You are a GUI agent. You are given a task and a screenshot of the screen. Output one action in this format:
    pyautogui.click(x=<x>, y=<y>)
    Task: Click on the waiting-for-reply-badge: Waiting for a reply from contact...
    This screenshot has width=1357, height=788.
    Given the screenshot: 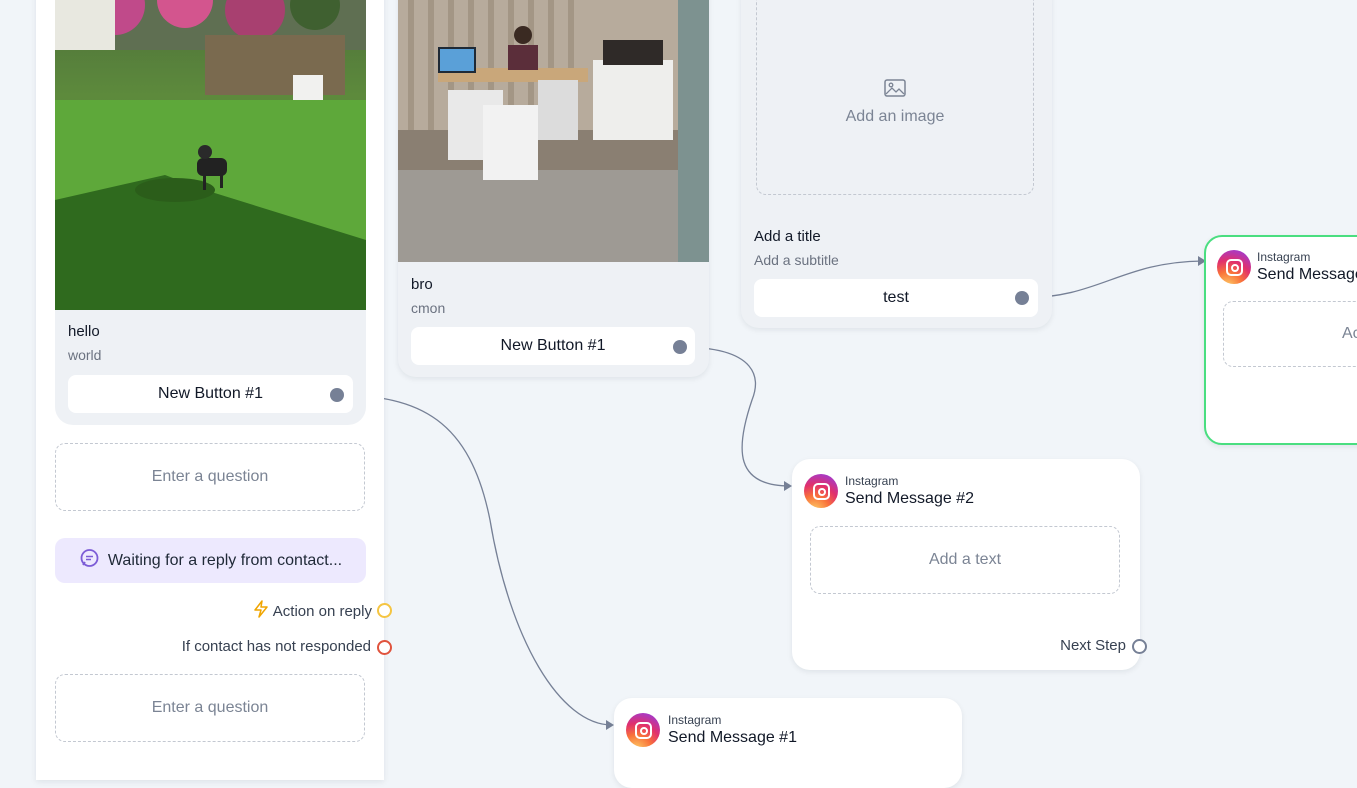 What is the action you would take?
    pyautogui.click(x=210, y=560)
    